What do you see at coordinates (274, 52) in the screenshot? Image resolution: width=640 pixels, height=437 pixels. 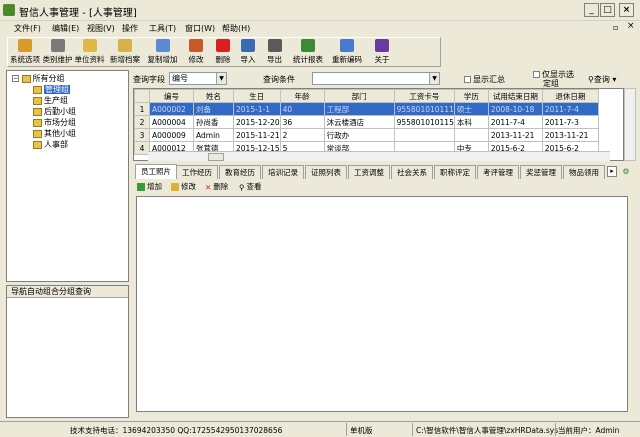 I see `toolbar-button-8: 导出` at bounding box center [274, 52].